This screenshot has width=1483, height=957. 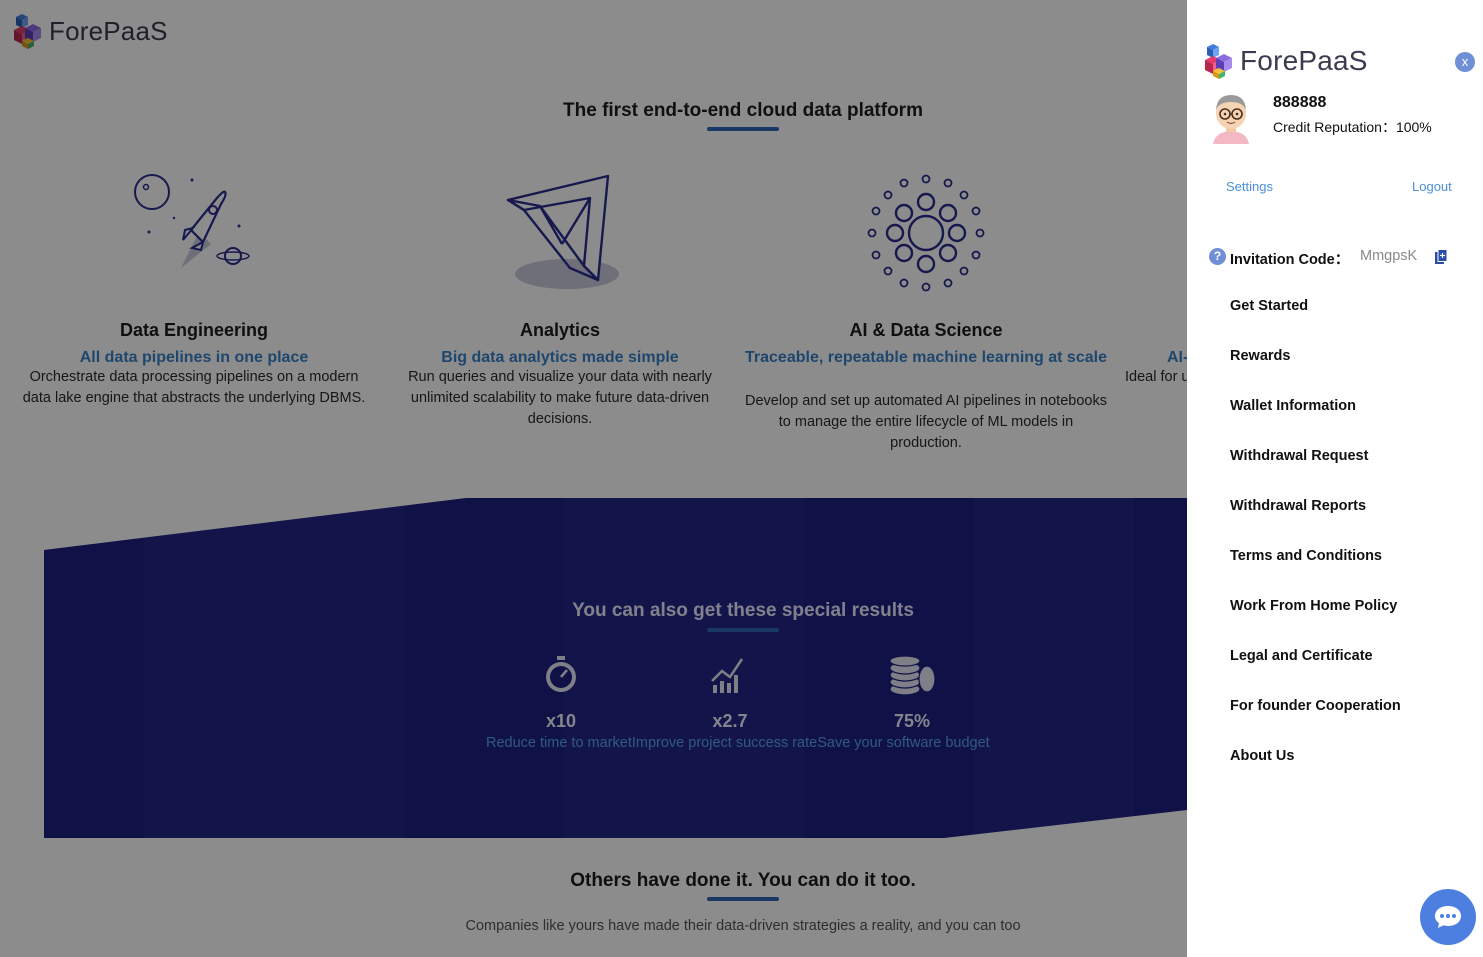 I want to click on menu-item-withdrawal-request: Withdrawal Request, so click(x=1315, y=473).